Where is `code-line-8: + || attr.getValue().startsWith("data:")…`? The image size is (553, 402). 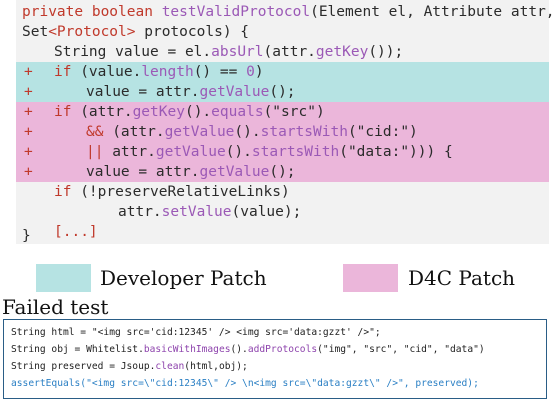
code-line-8: + || attr.getValue().startsWith("data:")… is located at coordinates (282, 152).